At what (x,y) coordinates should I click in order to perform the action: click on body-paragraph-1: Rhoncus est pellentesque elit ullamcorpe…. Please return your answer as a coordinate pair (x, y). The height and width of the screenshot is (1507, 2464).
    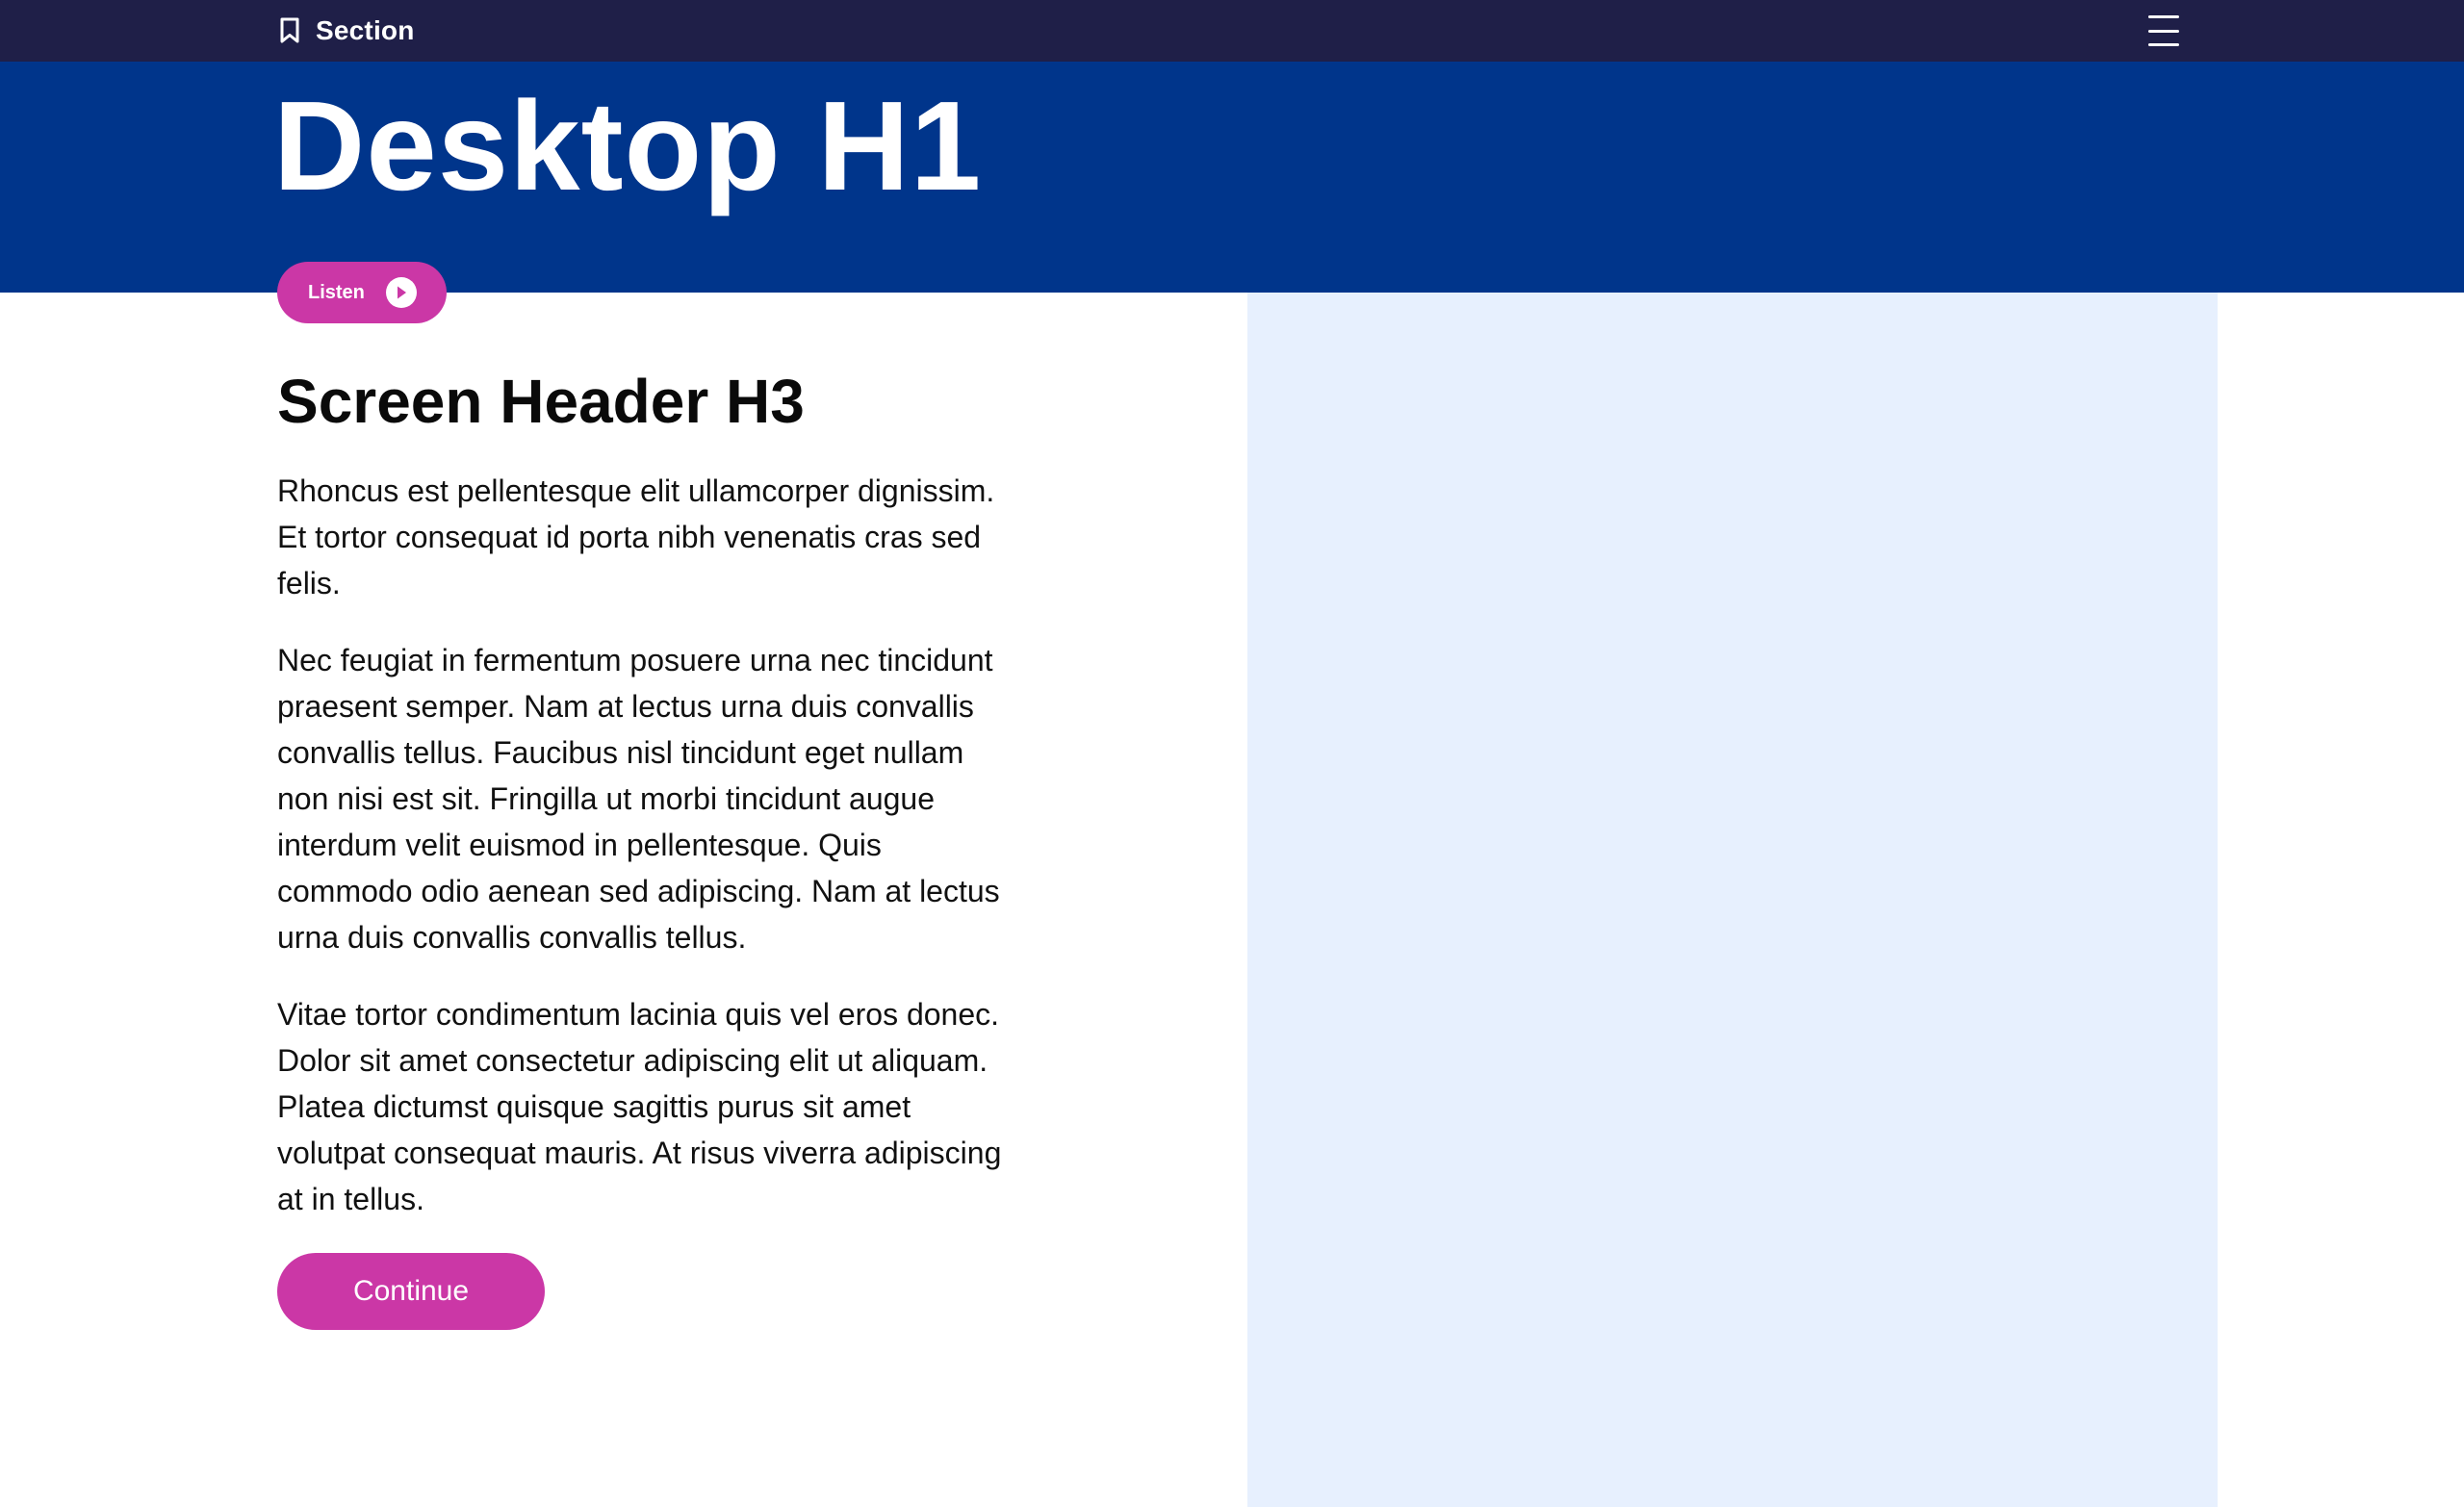
    Looking at the image, I should click on (636, 536).